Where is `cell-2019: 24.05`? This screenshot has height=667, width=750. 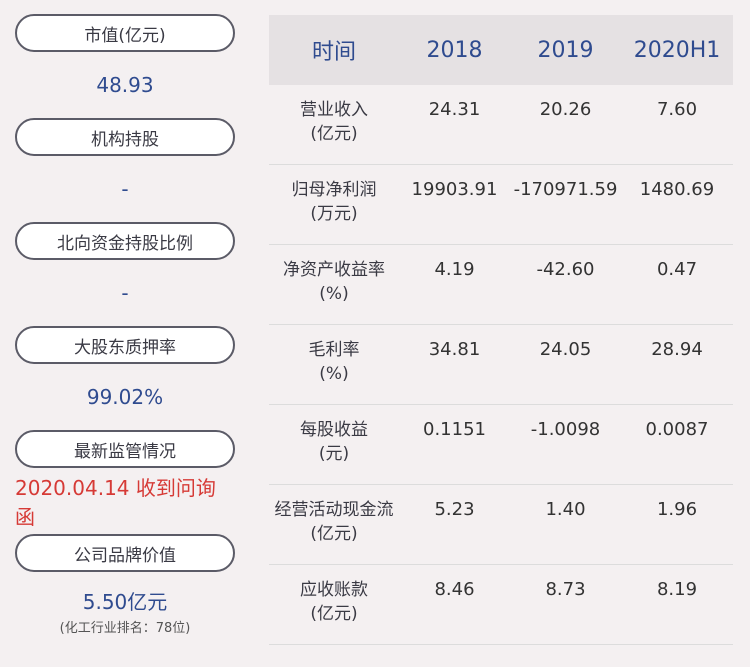
cell-2019: 24.05 is located at coordinates (565, 349).